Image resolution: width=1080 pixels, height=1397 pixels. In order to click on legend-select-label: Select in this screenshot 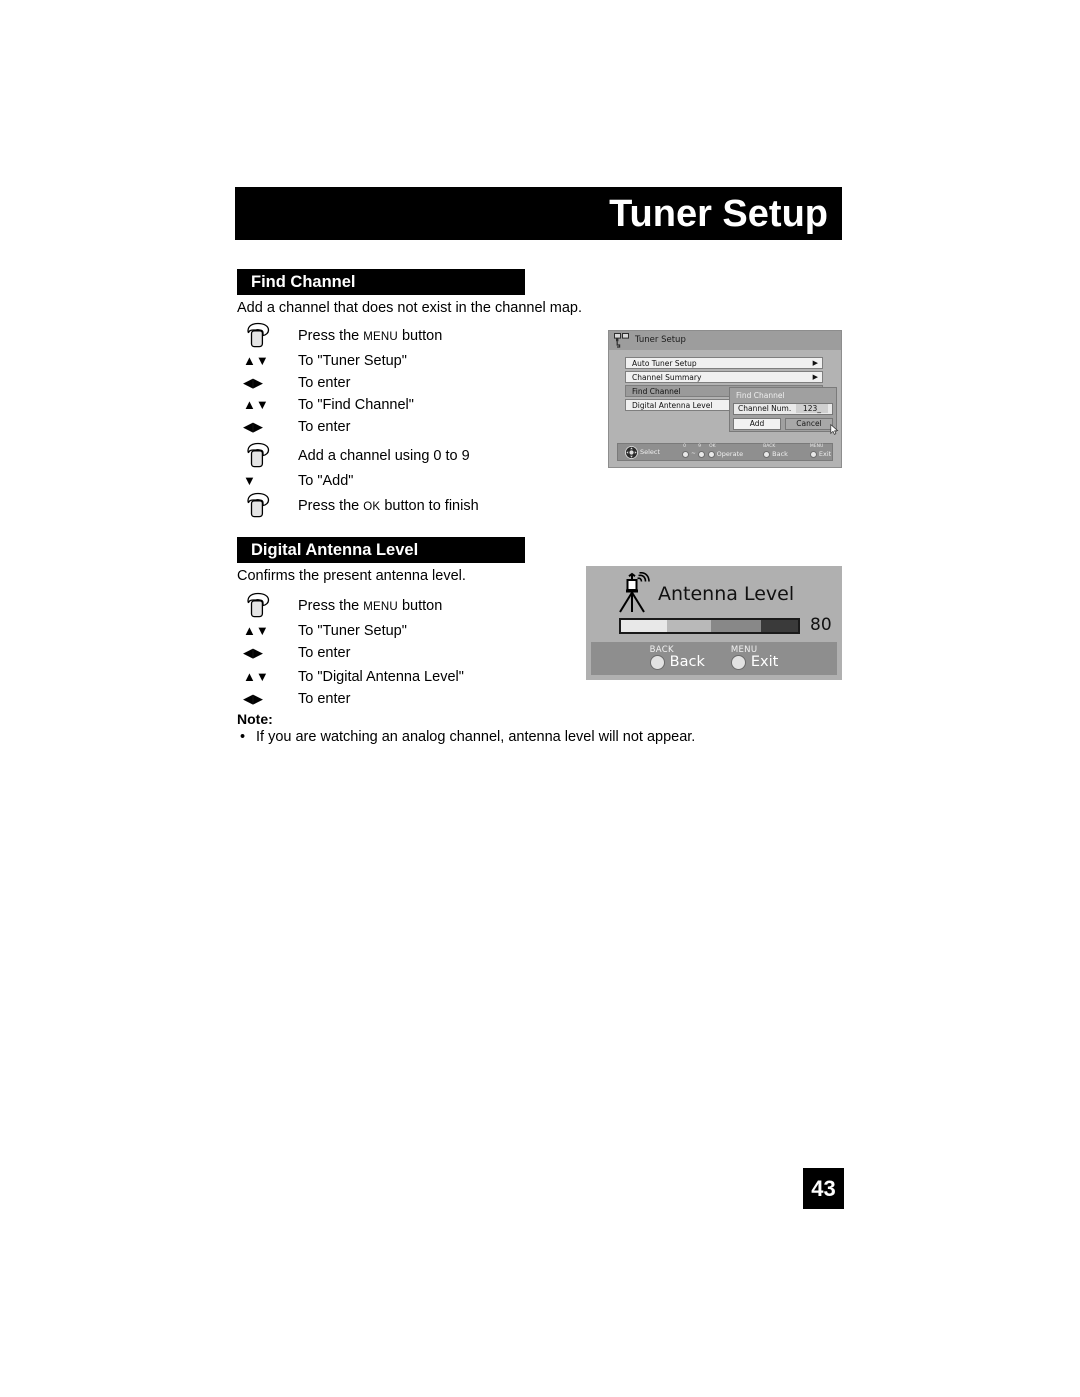, I will do `click(650, 451)`.